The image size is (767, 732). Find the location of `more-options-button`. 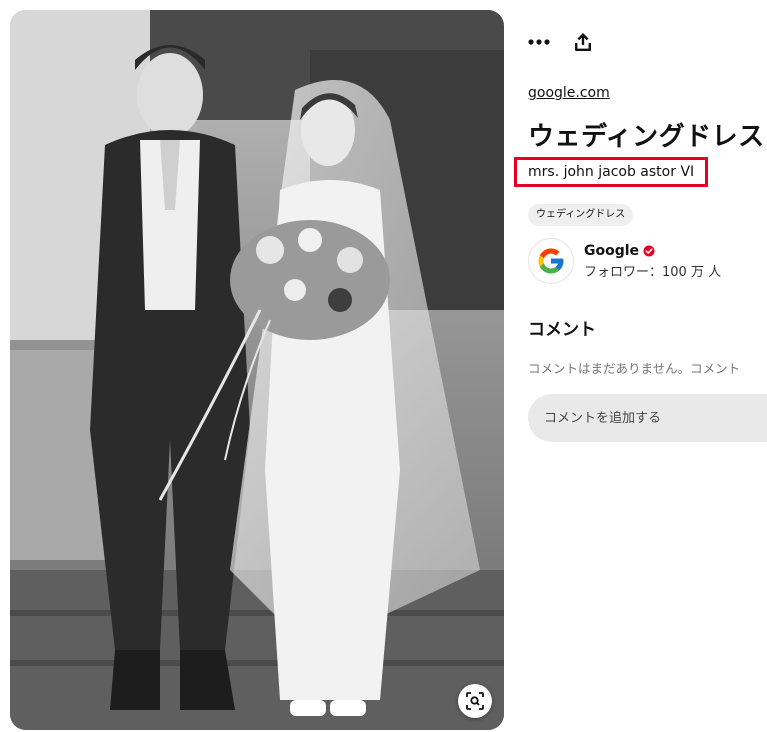

more-options-button is located at coordinates (539, 42).